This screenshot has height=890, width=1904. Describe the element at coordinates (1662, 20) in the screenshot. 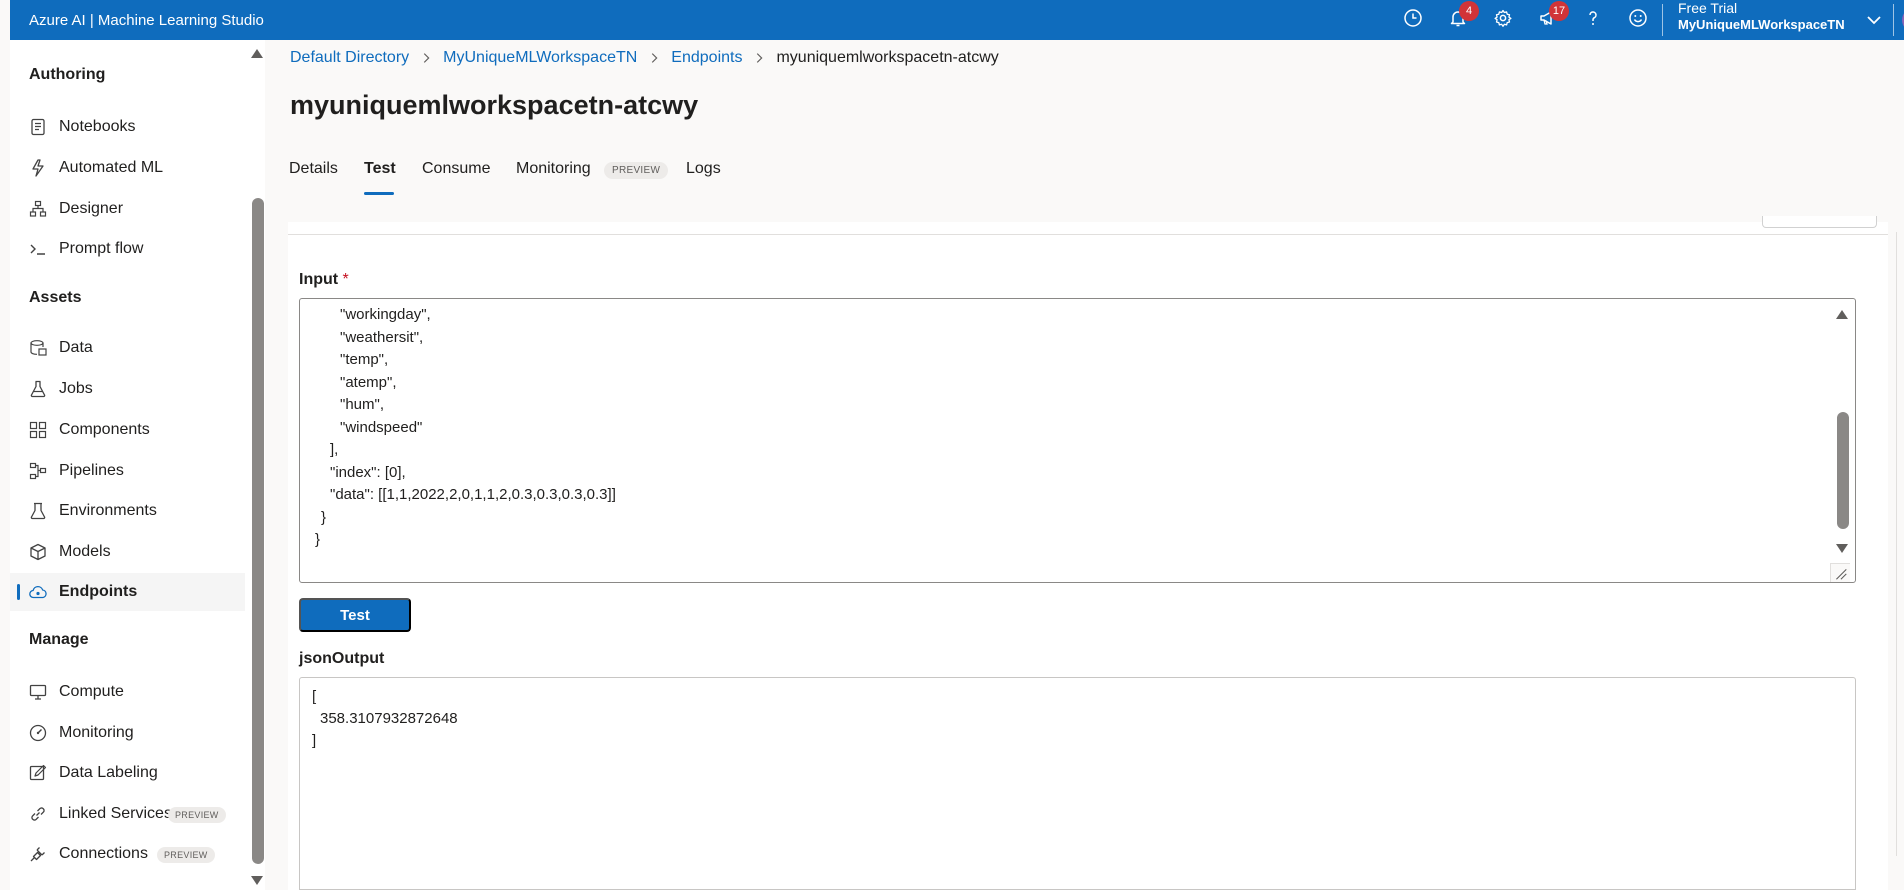

I see `topbar-divider` at that location.